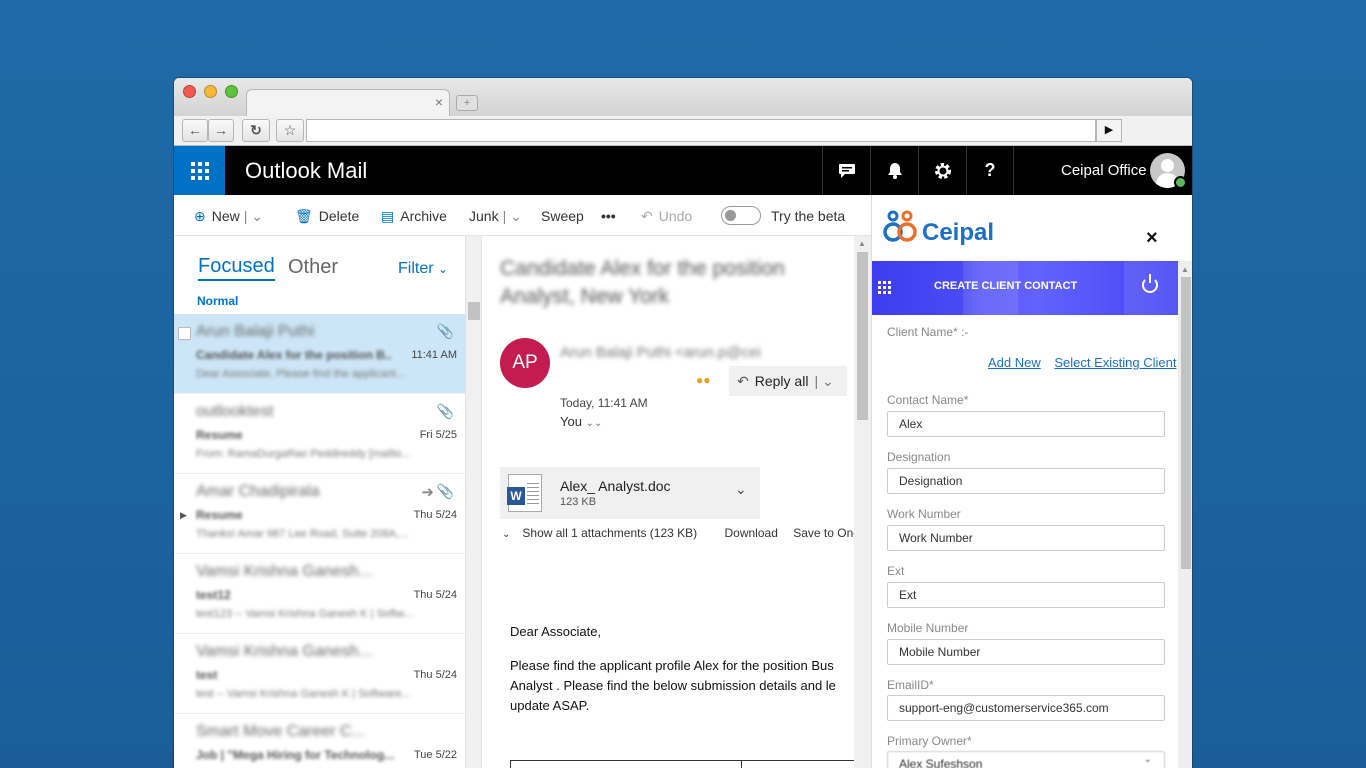 This screenshot has width=1366, height=768. Describe the element at coordinates (571, 421) in the screenshot. I see `recipient-label: You` at that location.